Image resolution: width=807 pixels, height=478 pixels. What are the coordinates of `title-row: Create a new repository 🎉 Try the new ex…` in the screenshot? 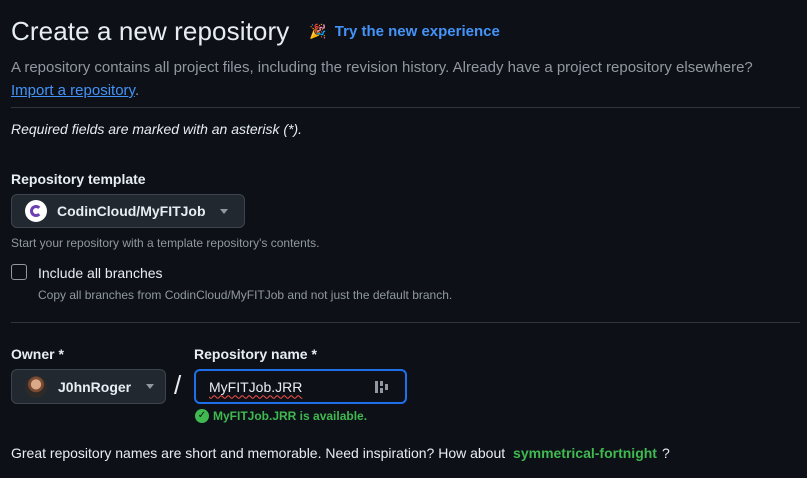 It's located at (255, 31).